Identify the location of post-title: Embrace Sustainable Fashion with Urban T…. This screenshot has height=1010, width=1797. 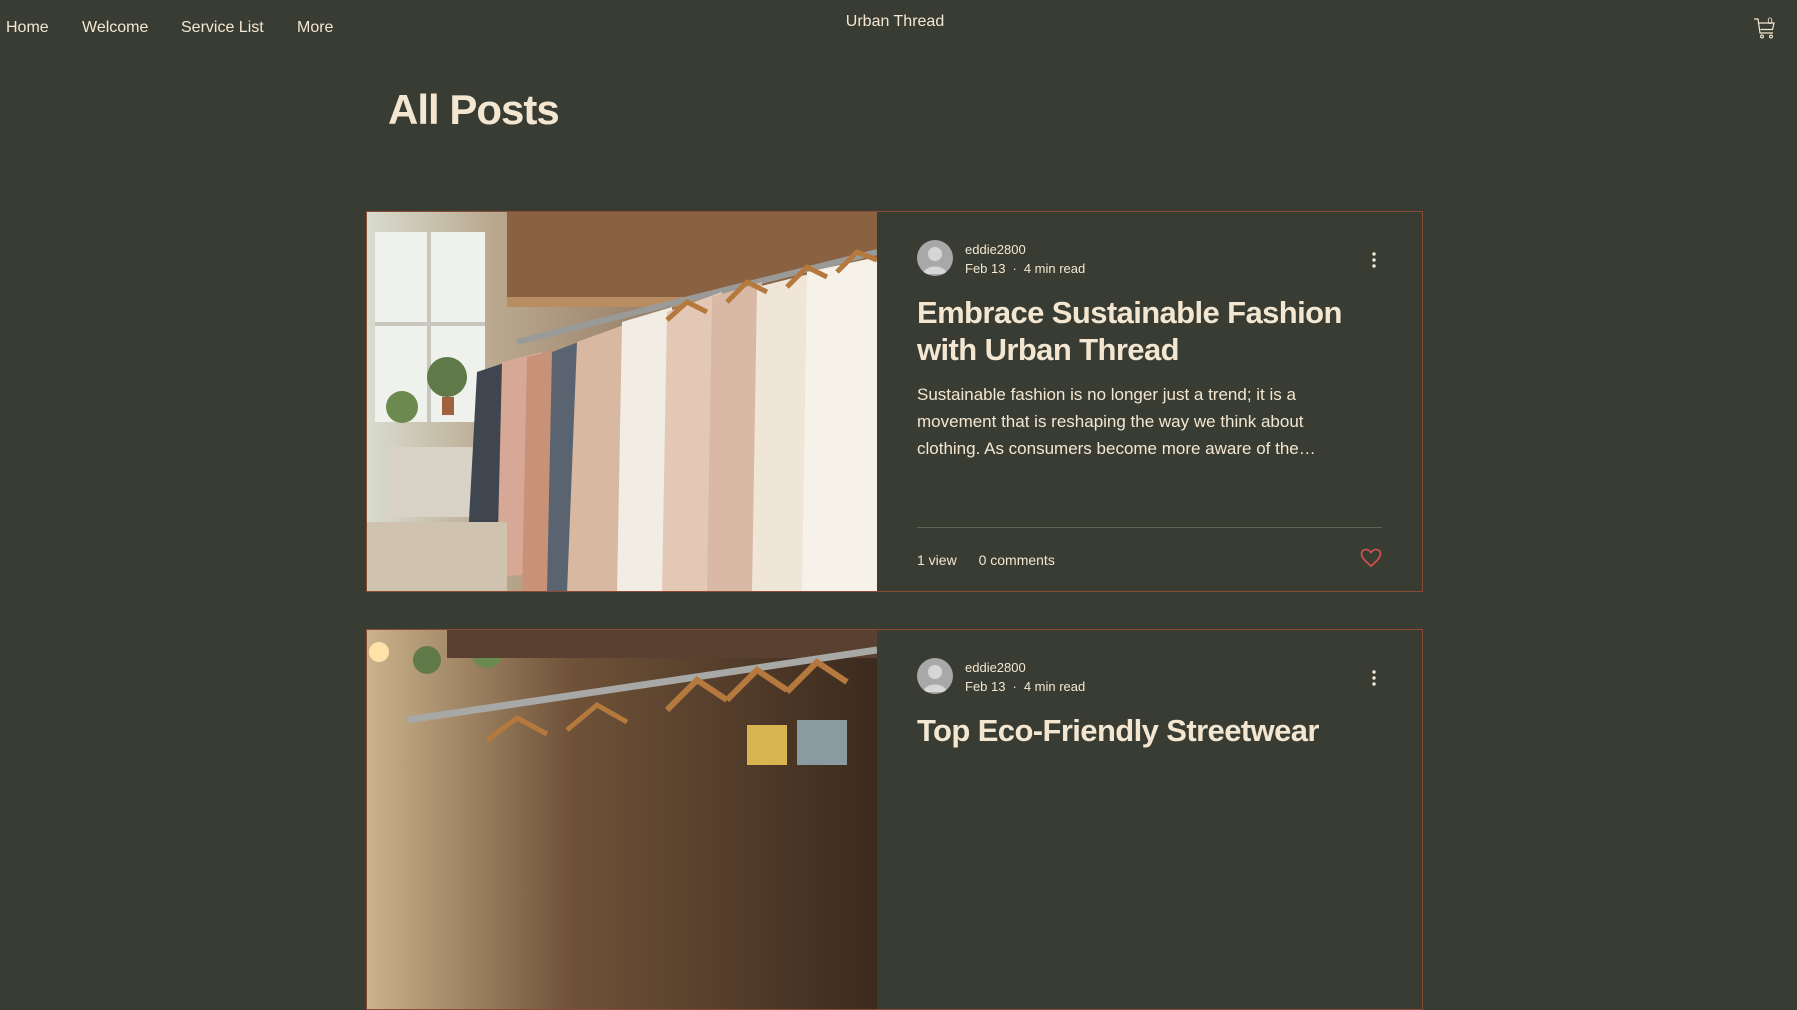
(1149, 331).